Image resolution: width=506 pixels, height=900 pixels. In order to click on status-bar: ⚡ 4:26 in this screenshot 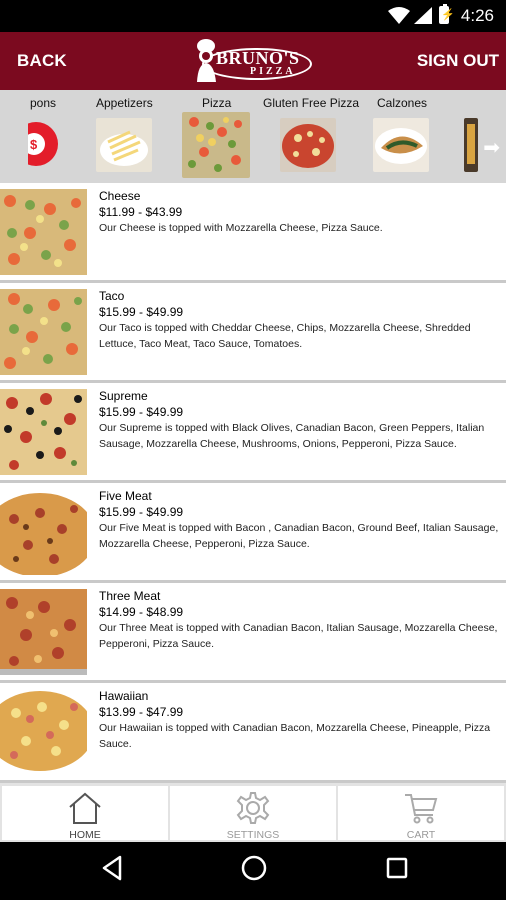, I will do `click(253, 16)`.